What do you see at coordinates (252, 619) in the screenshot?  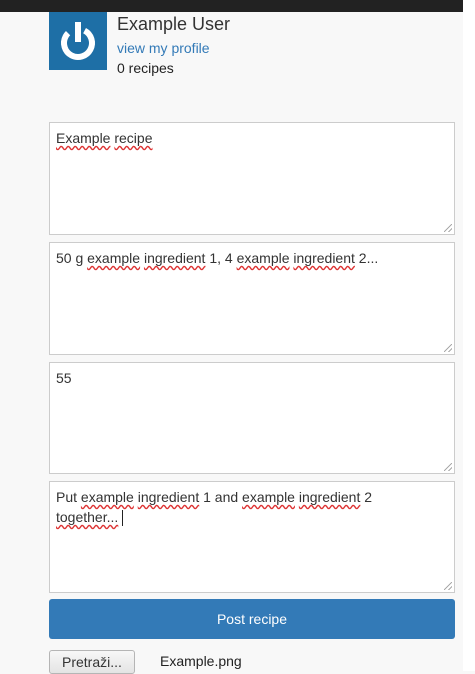 I see `post-recipe-button: Post recipe` at bounding box center [252, 619].